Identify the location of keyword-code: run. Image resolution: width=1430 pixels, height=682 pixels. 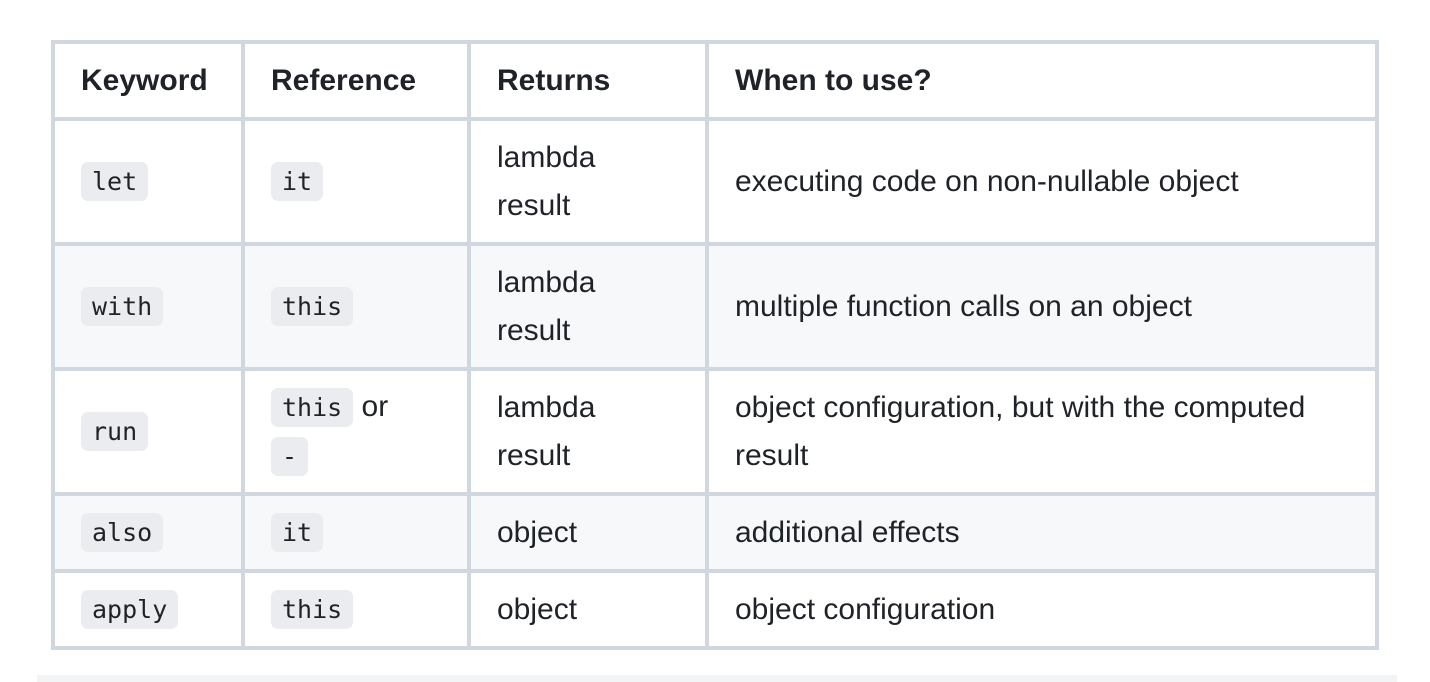
(115, 431).